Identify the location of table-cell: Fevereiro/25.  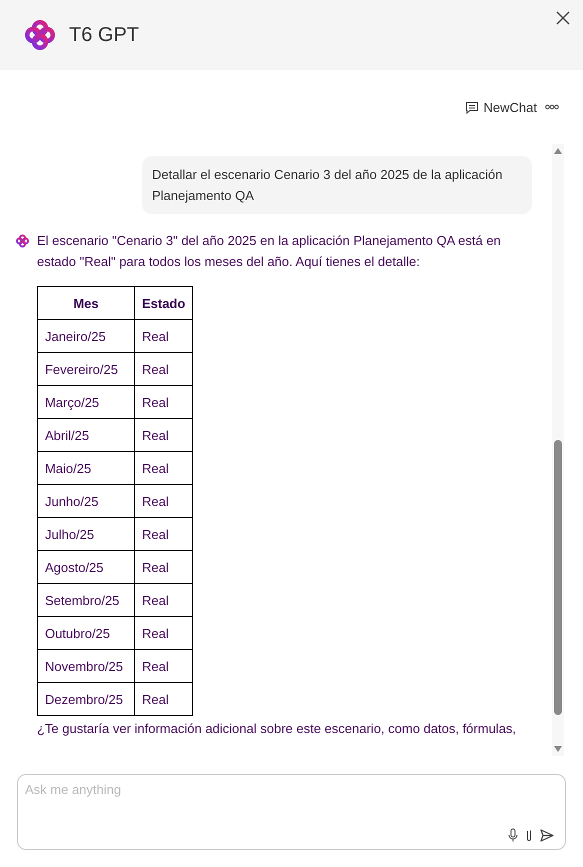
(85, 369).